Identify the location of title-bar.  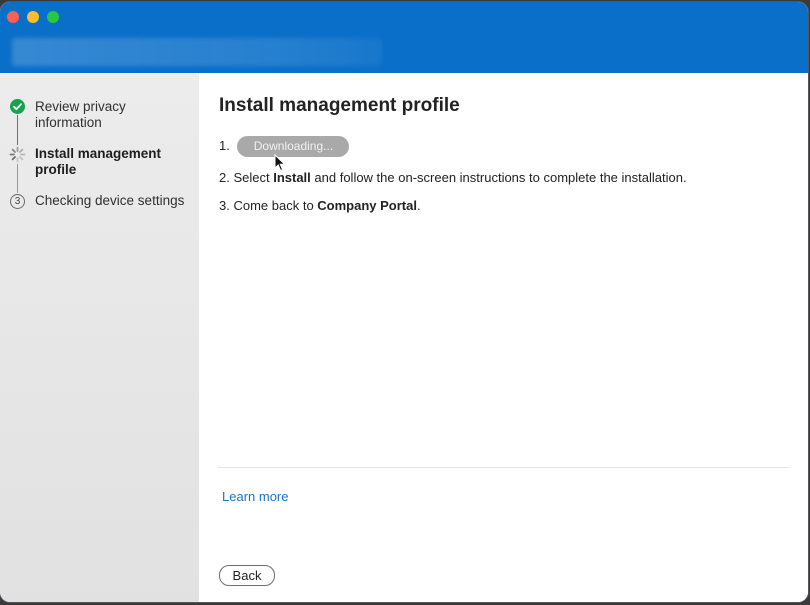
(404, 37).